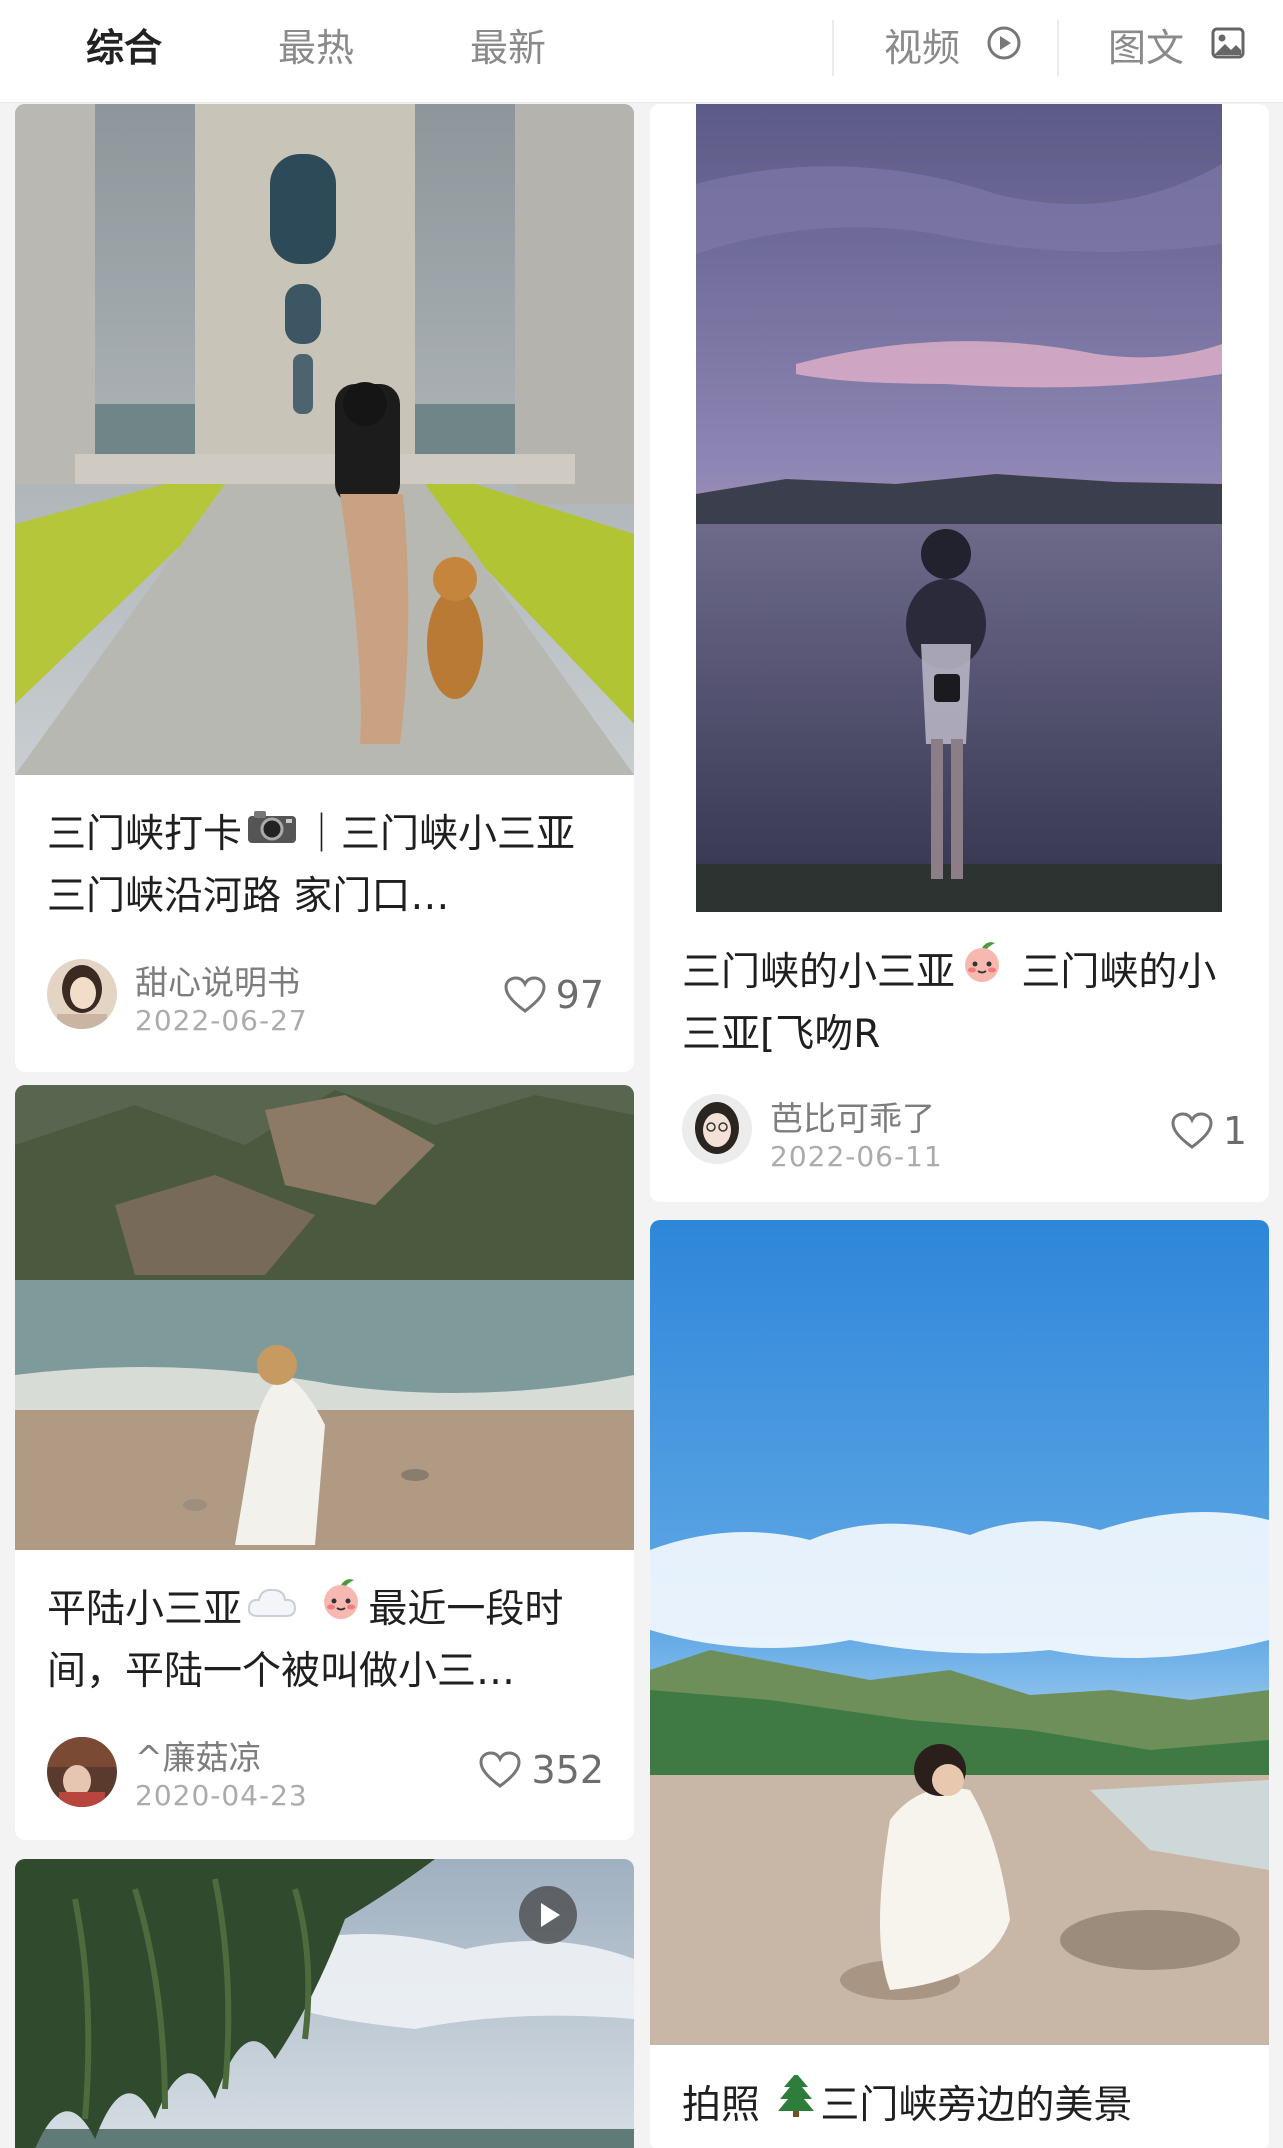  Describe the element at coordinates (145, 834) in the screenshot. I see `post-title-part: 三门峡打卡` at that location.